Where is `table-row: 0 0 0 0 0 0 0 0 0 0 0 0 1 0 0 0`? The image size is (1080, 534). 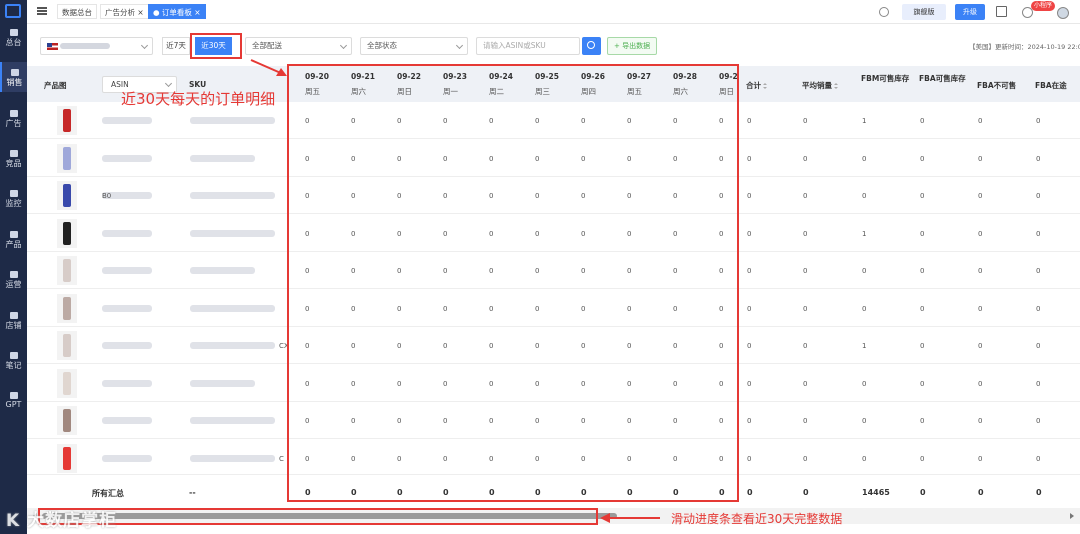
table-row: 0 0 0 0 0 0 0 0 0 0 0 0 1 0 0 0 is located at coordinates (553, 233).